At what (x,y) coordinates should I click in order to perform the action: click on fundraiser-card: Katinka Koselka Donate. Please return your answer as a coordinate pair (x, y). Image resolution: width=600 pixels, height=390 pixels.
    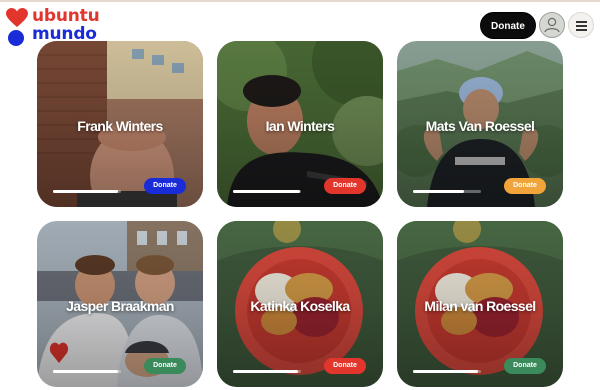
    Looking at the image, I should click on (300, 304).